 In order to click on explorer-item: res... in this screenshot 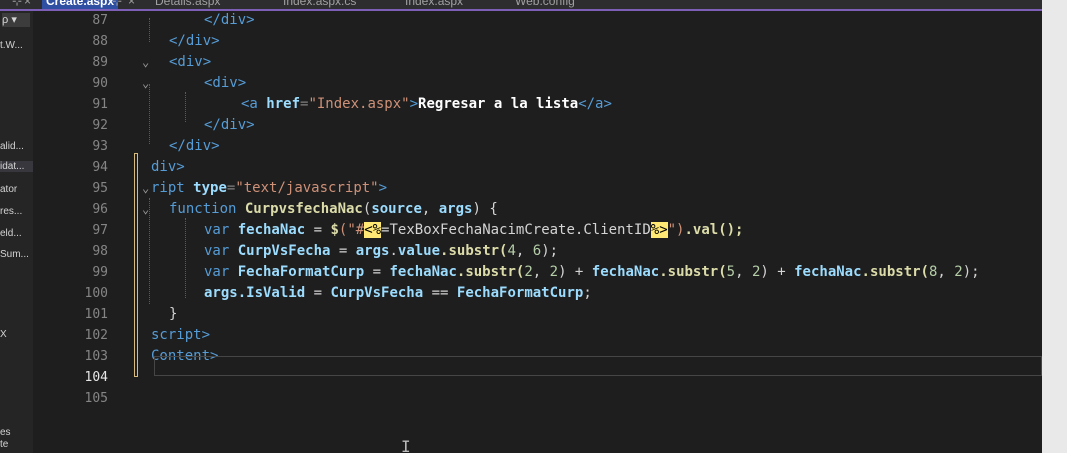, I will do `click(11, 211)`.